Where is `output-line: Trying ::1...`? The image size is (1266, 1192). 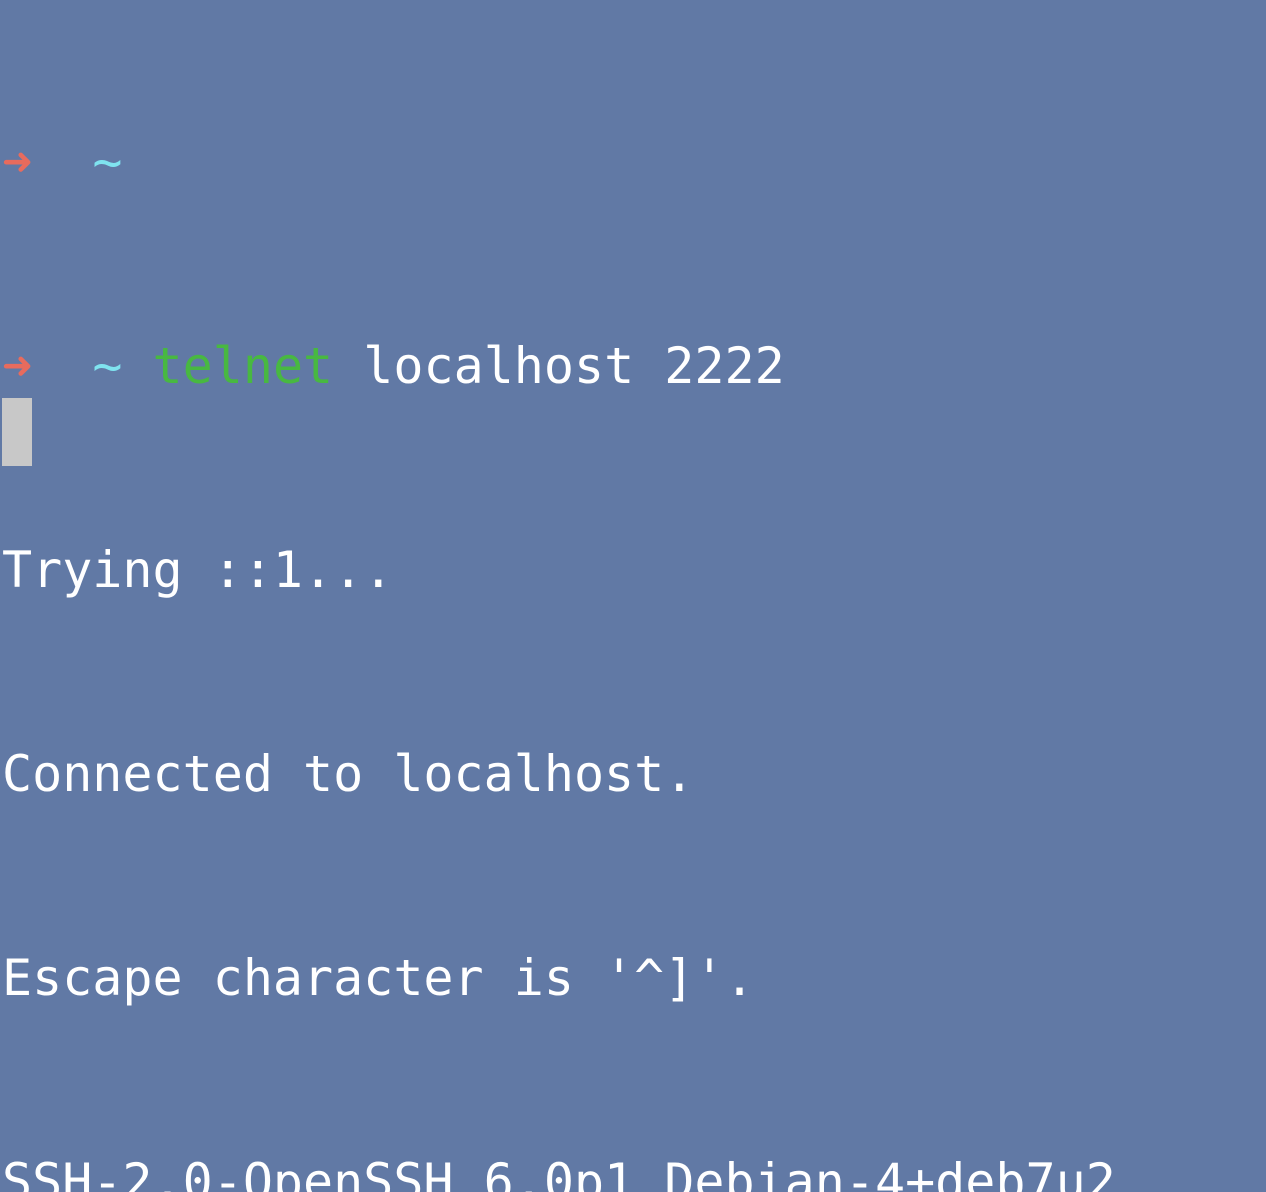 output-line: Trying ::1... is located at coordinates (198, 570).